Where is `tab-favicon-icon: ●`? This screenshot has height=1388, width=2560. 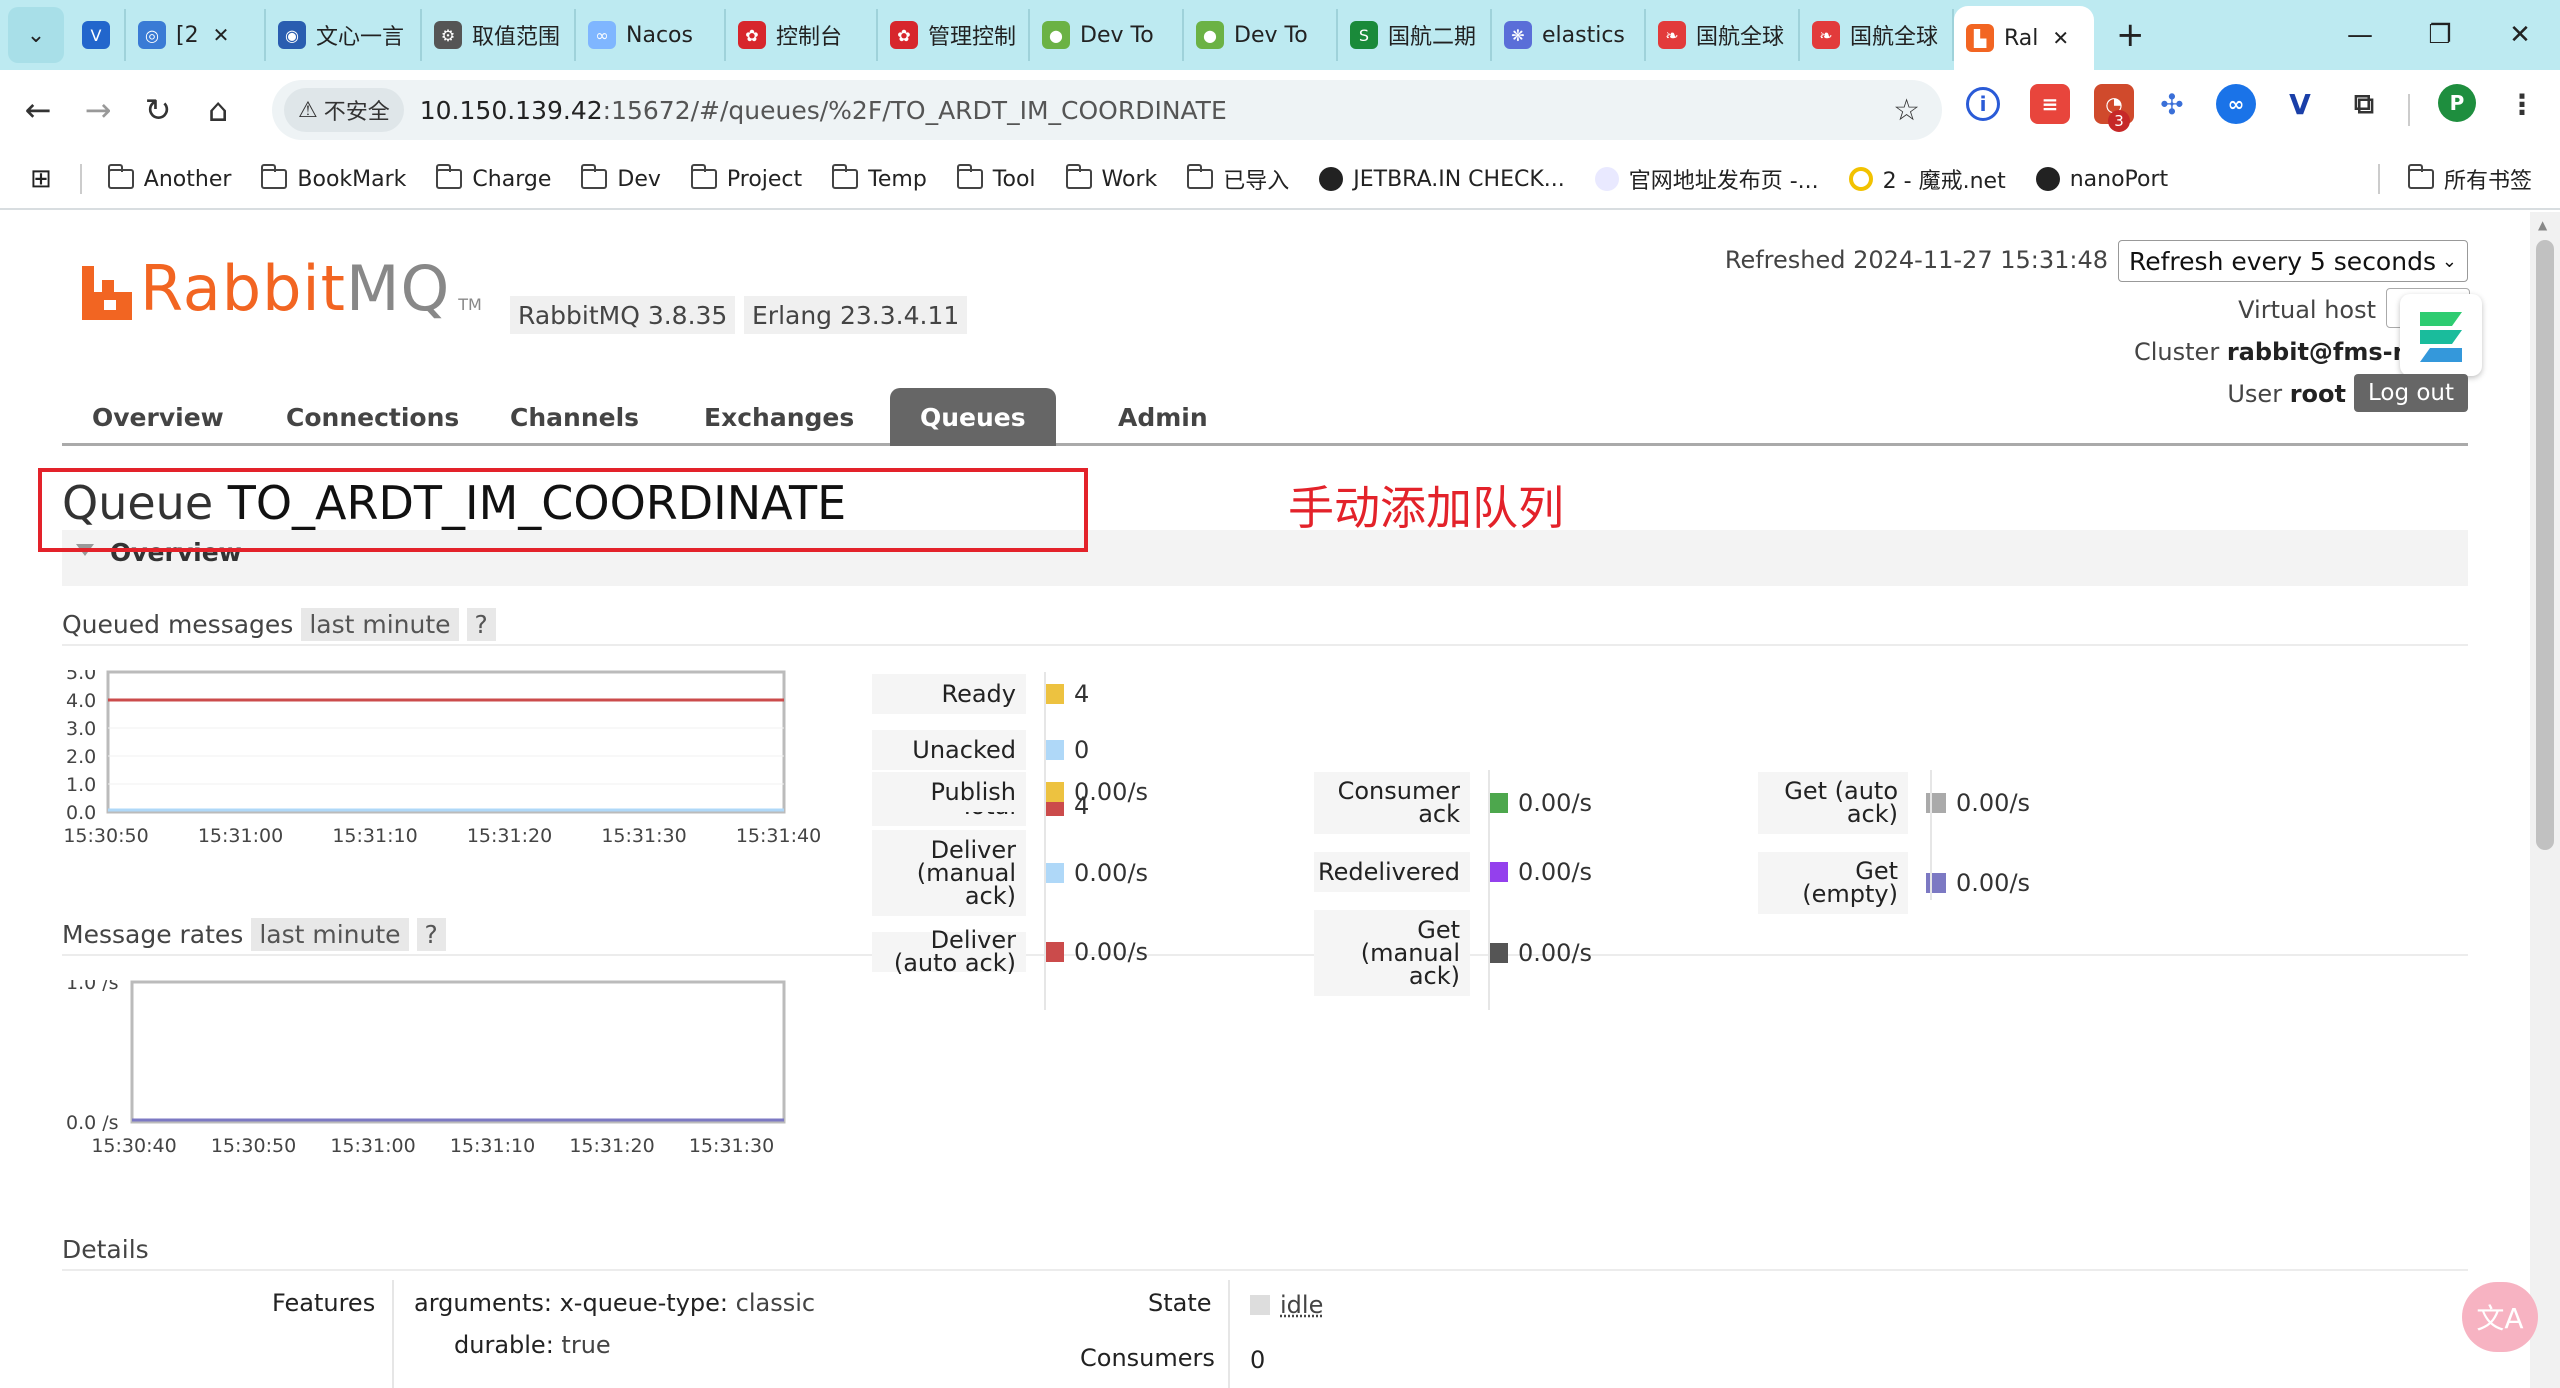 tab-favicon-icon: ● is located at coordinates (1056, 35).